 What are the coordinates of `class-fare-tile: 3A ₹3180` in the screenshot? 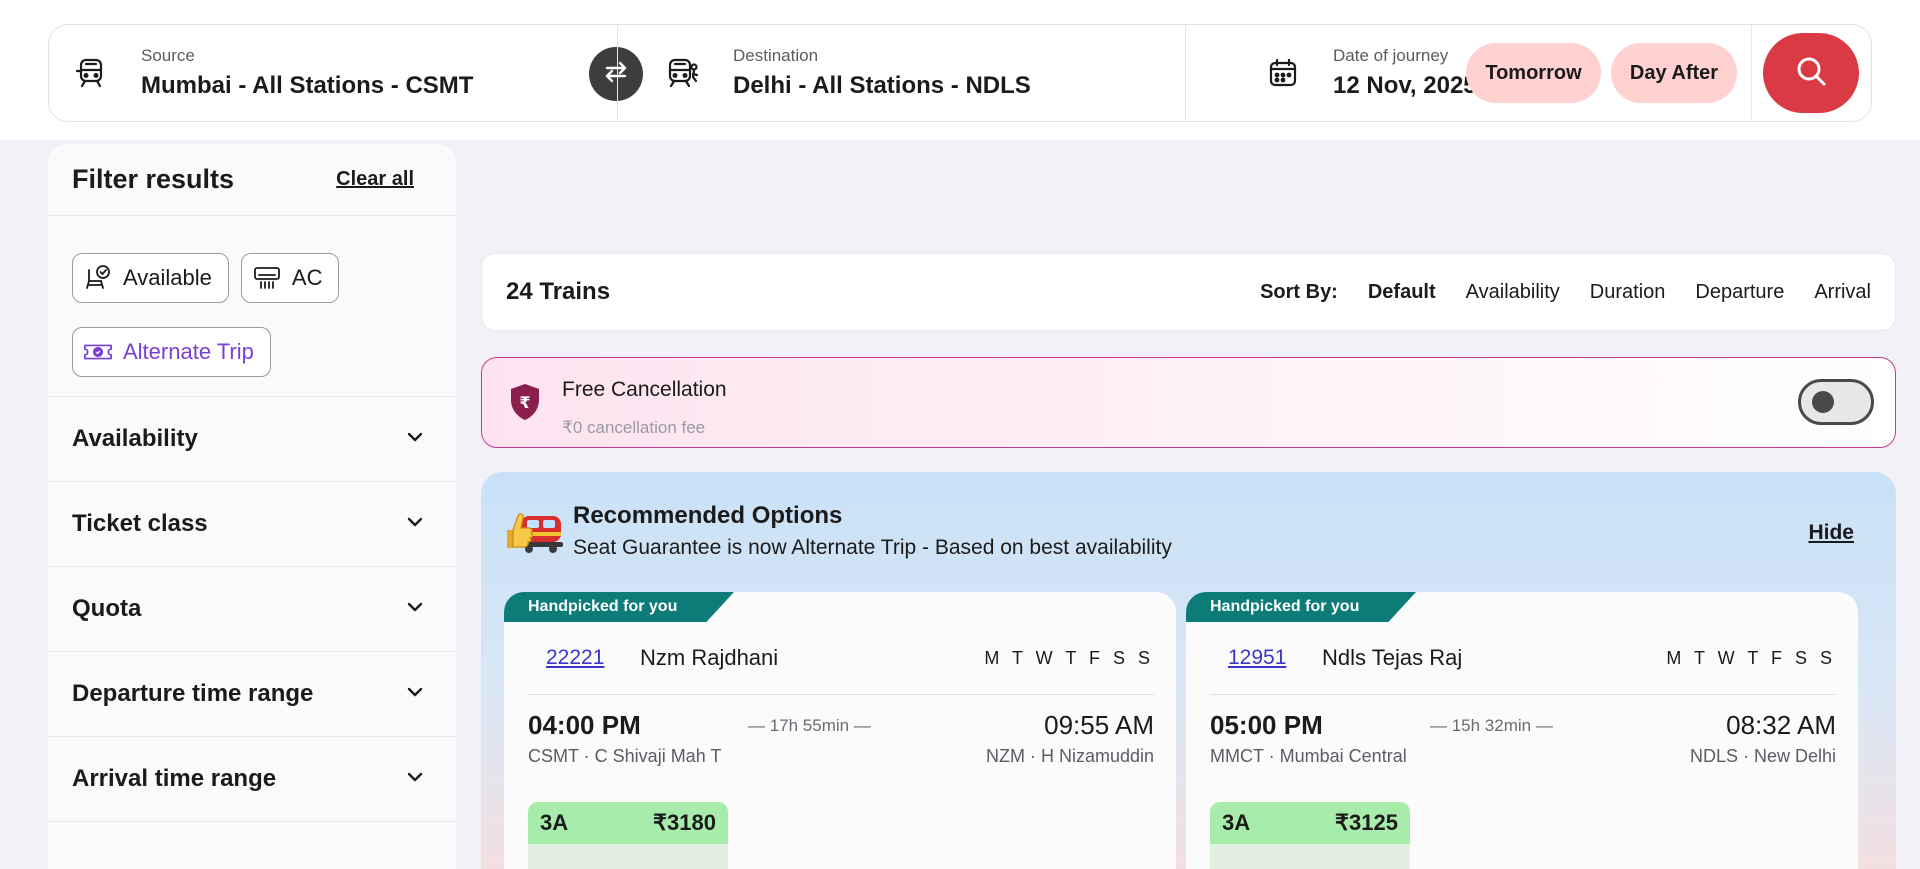 It's located at (628, 835).